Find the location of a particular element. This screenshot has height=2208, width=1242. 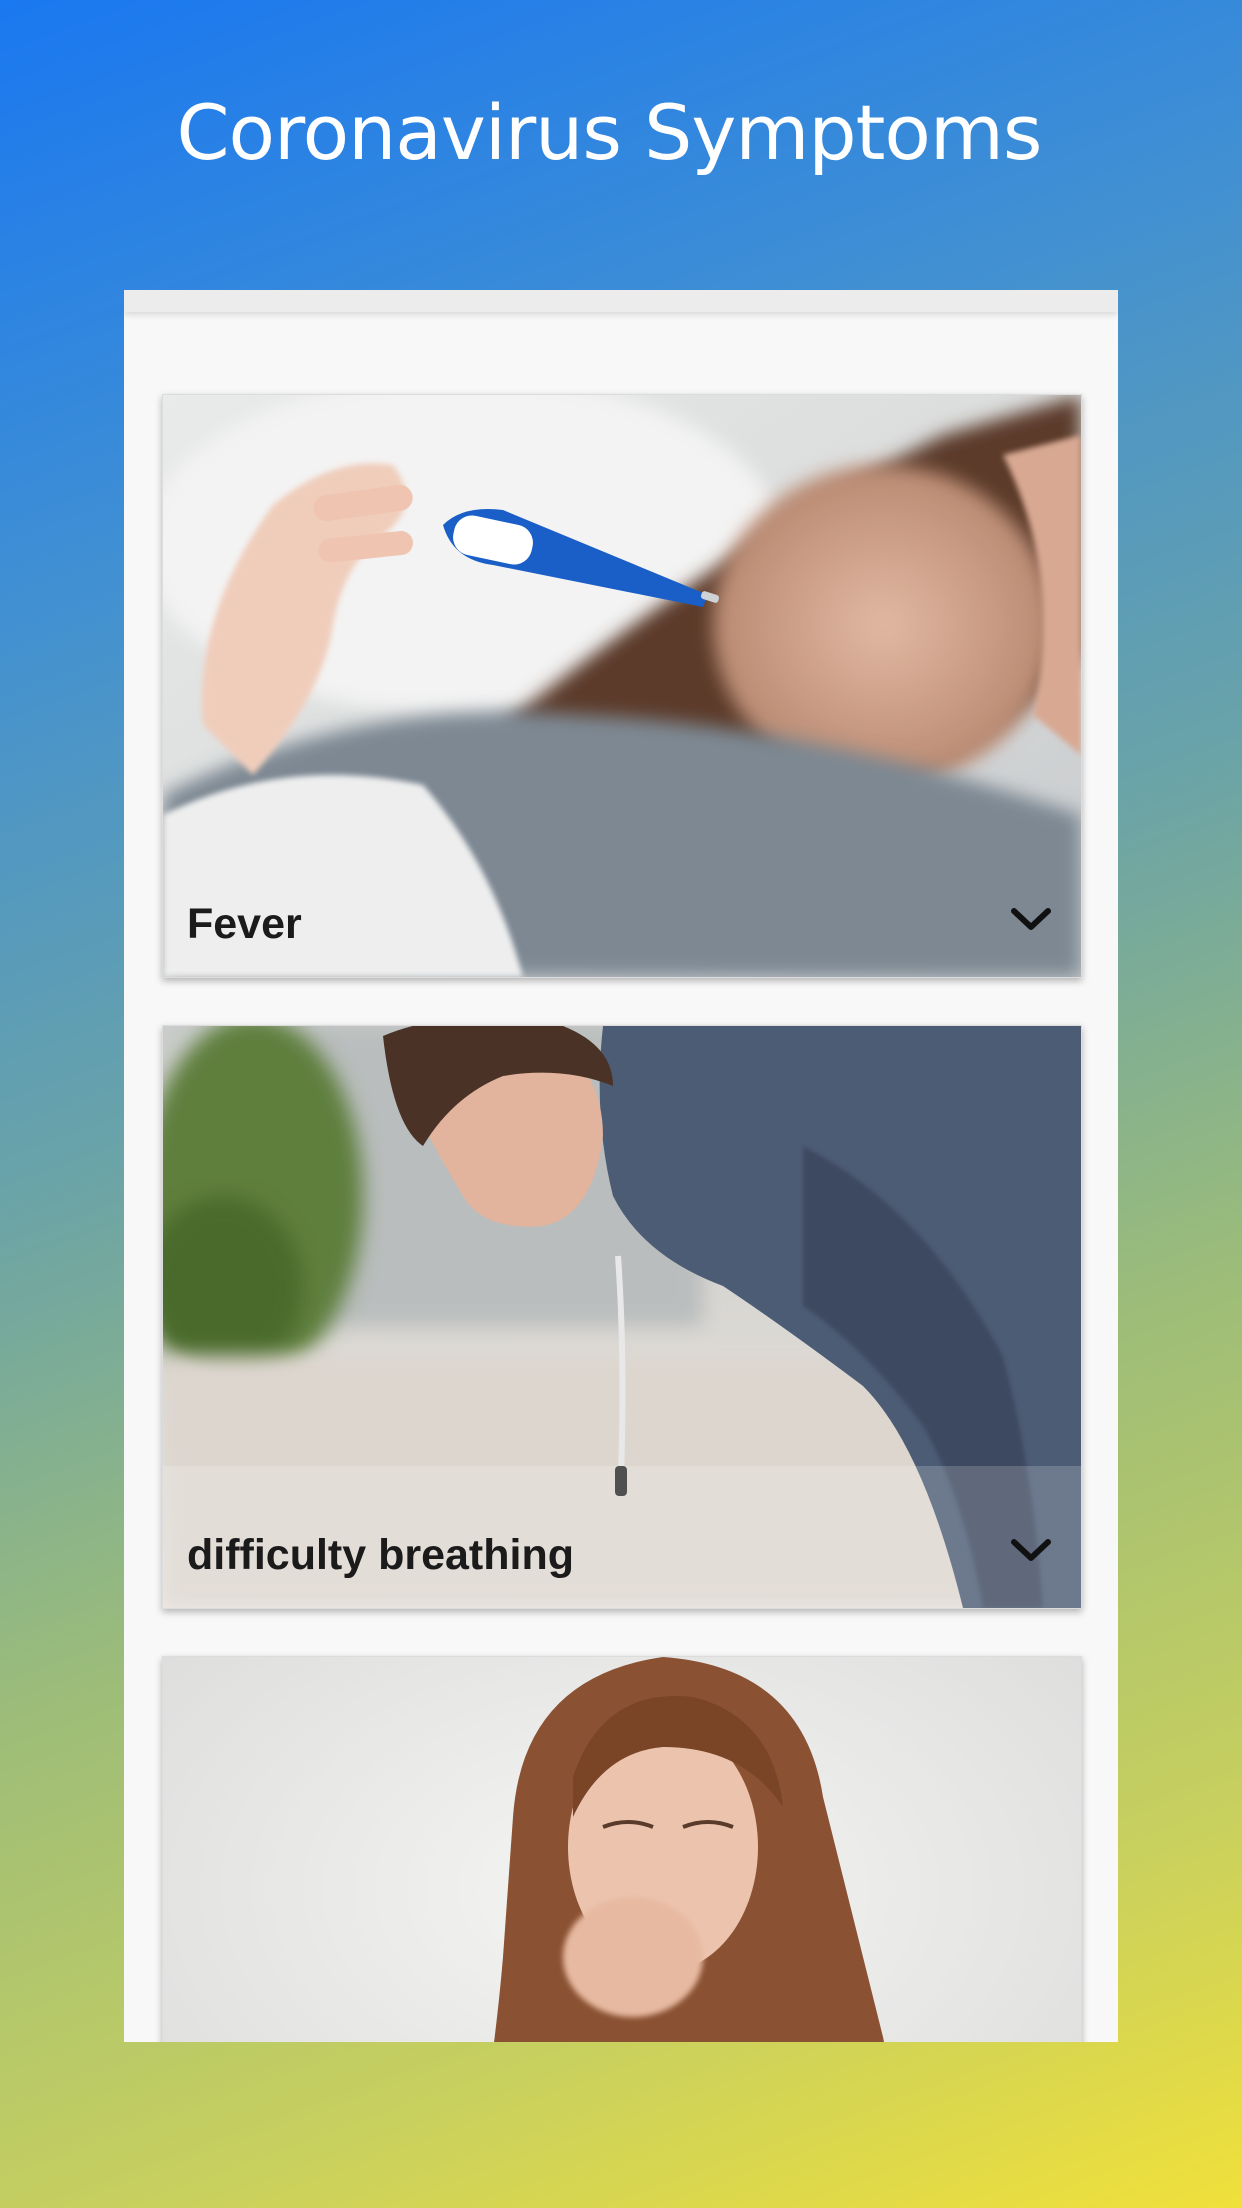

page-title: Coronavirus Symptoms is located at coordinates (609, 132).